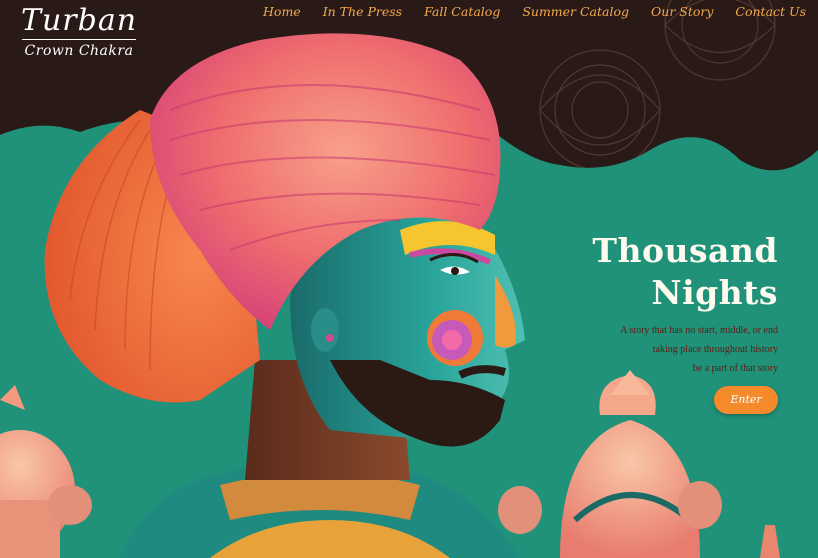  Describe the element at coordinates (282, 12) in the screenshot. I see `nav-home: Home` at that location.